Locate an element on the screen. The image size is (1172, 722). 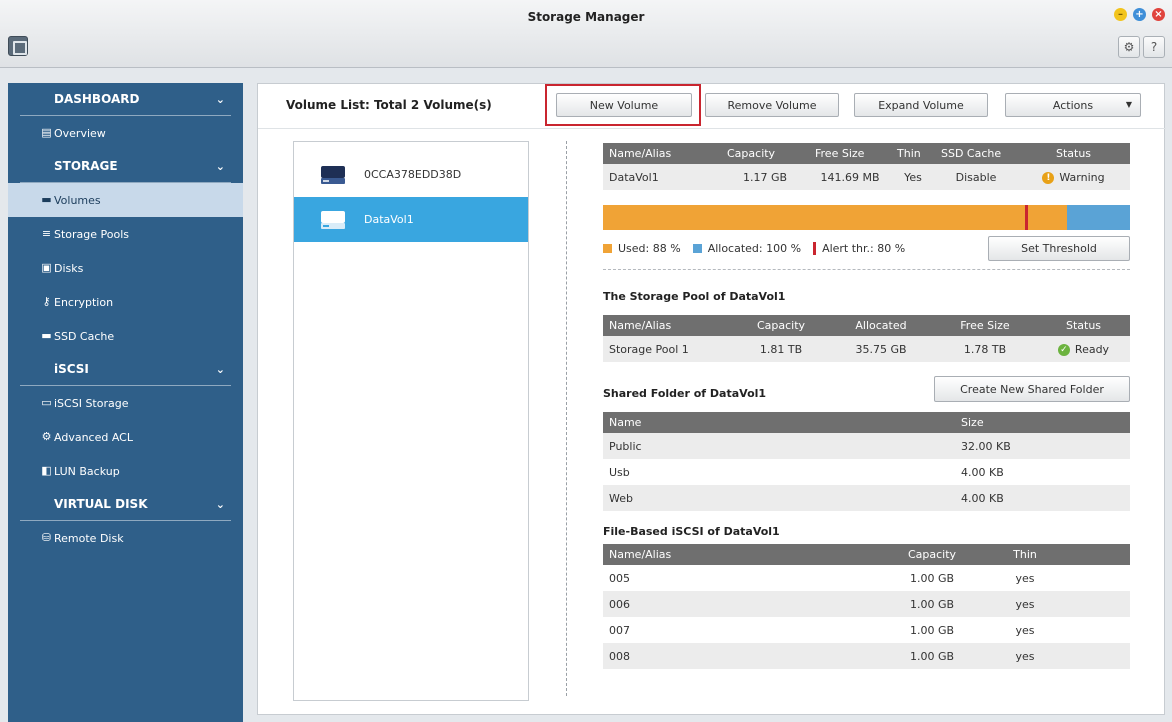
usage-bar-alert-marker is located at coordinates (1026, 217).